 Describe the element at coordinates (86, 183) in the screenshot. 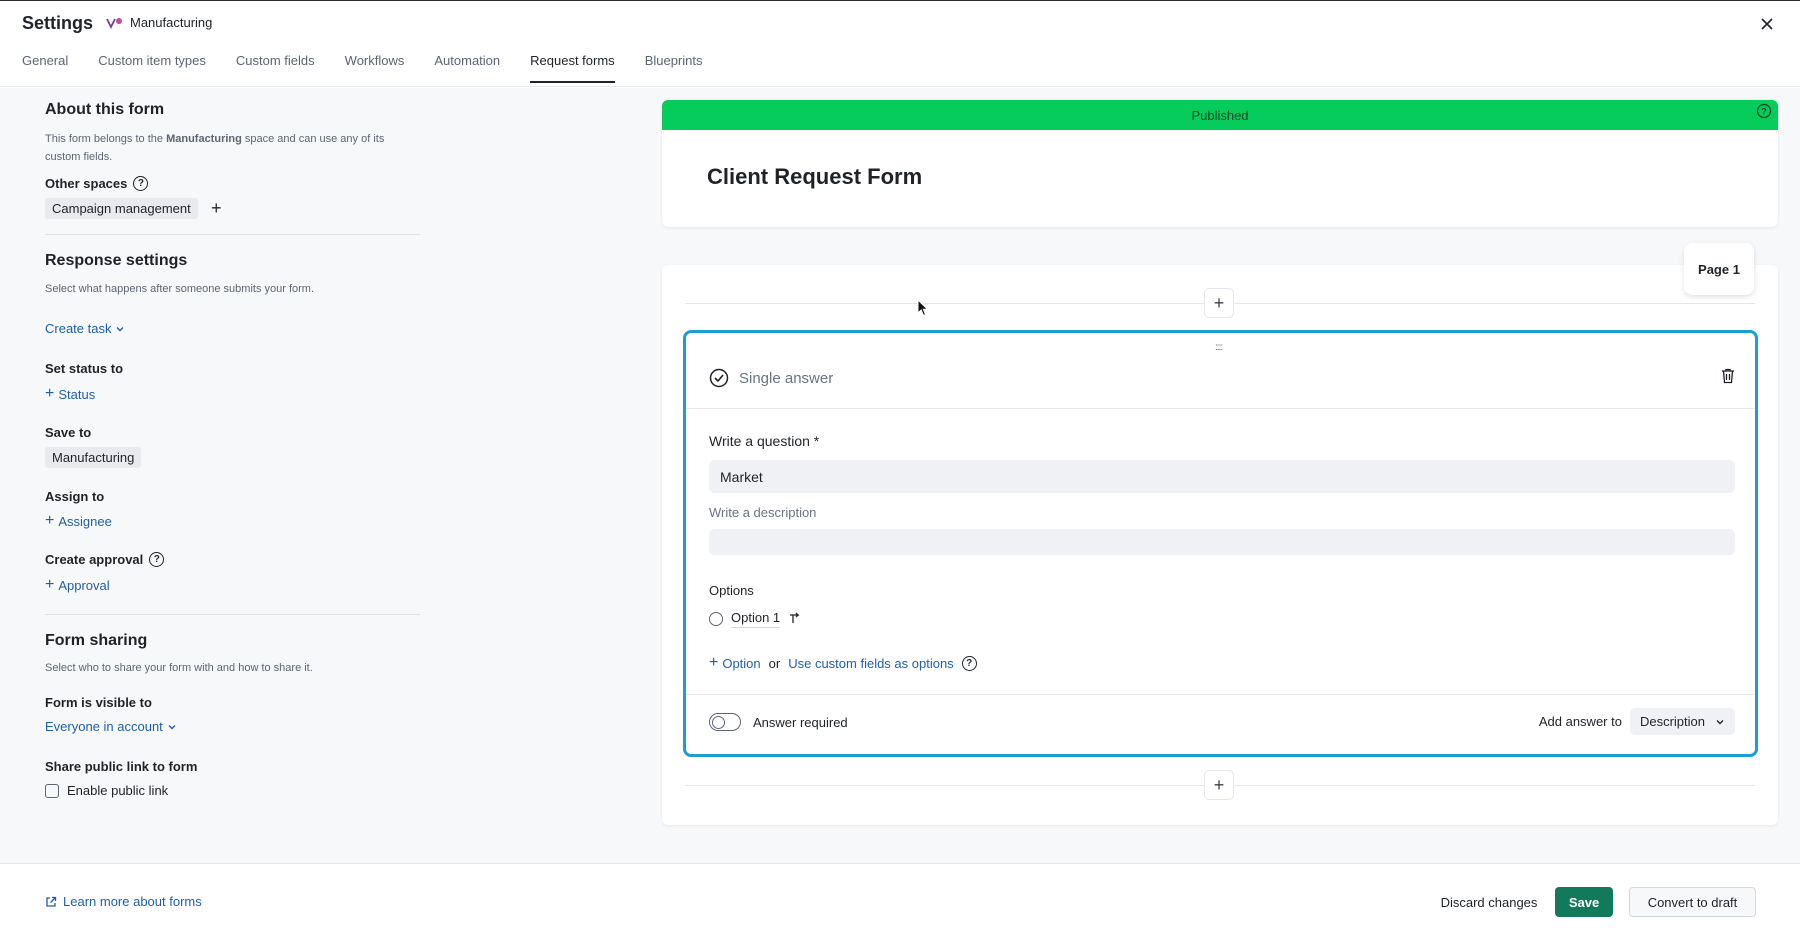

I see `other-spaces-text: Other spaces` at that location.